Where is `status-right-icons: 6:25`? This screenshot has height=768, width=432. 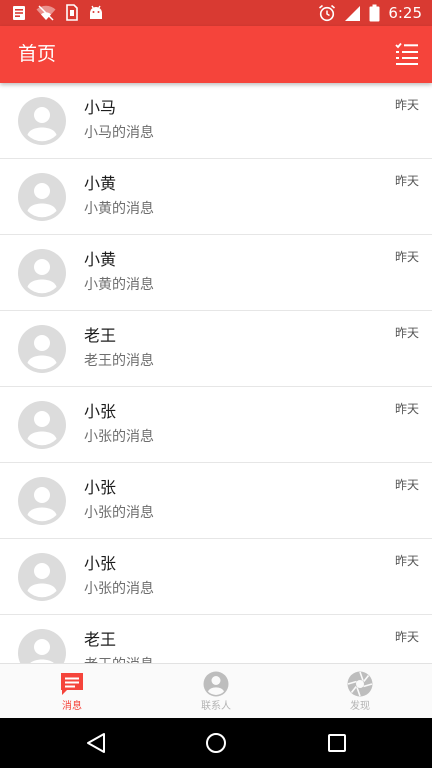 status-right-icons: 6:25 is located at coordinates (370, 13).